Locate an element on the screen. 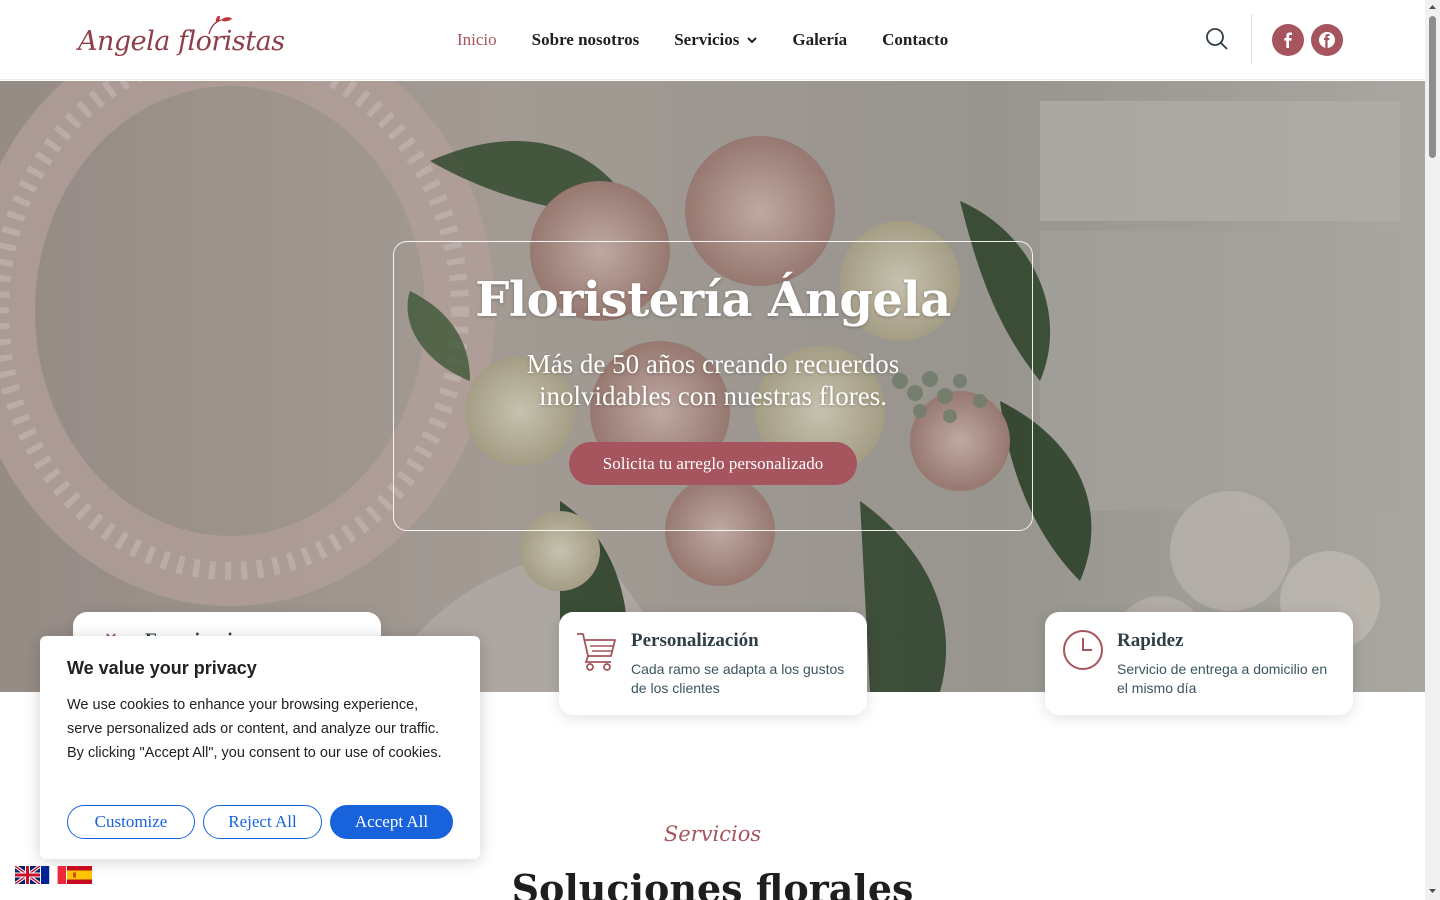  site-logo: Angela floristas is located at coordinates (181, 39).